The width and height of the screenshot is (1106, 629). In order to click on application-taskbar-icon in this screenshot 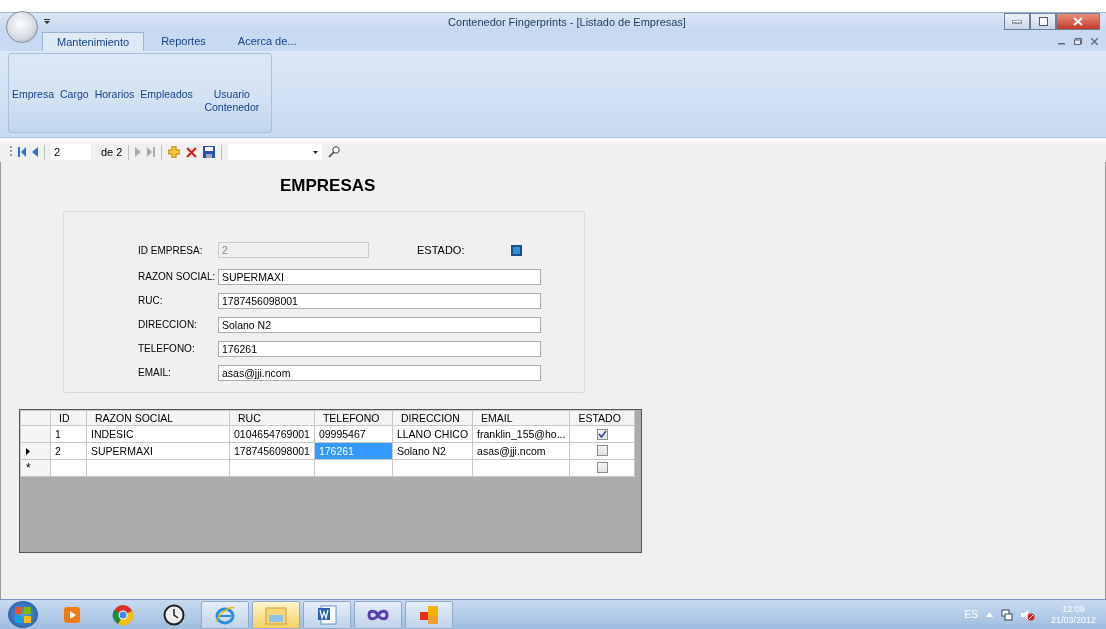, I will do `click(429, 614)`.